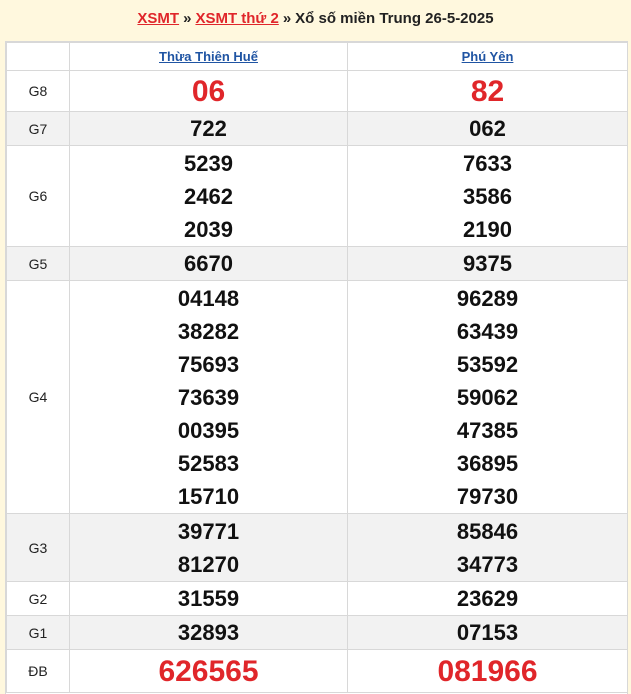 This screenshot has width=631, height=694. Describe the element at coordinates (208, 547) in the screenshot. I see `prize-cell: 39771 81270` at that location.